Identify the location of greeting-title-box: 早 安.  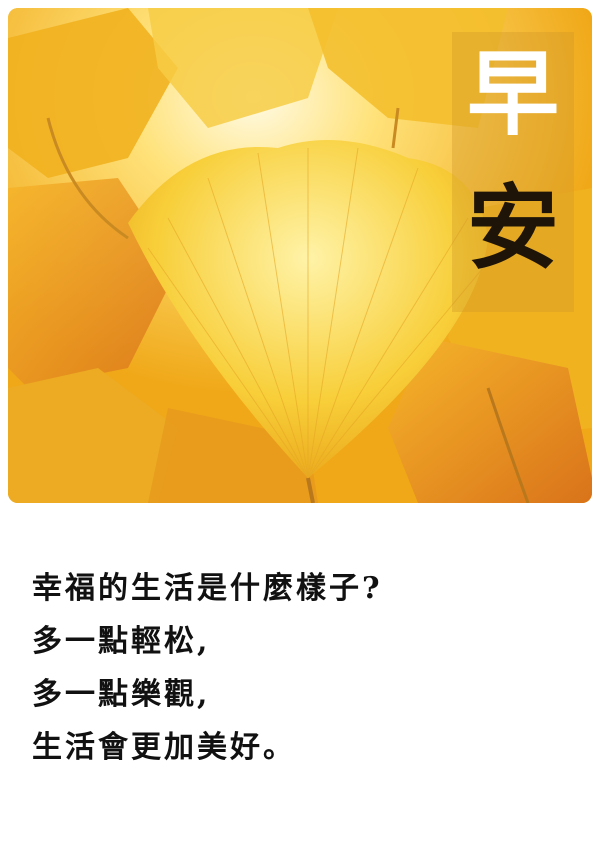
(513, 172).